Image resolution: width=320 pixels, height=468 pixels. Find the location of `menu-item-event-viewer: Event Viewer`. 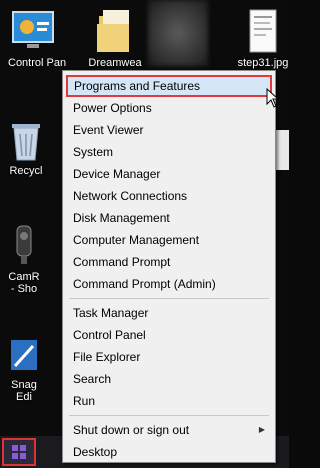

menu-item-event-viewer: Event Viewer is located at coordinates (169, 130).